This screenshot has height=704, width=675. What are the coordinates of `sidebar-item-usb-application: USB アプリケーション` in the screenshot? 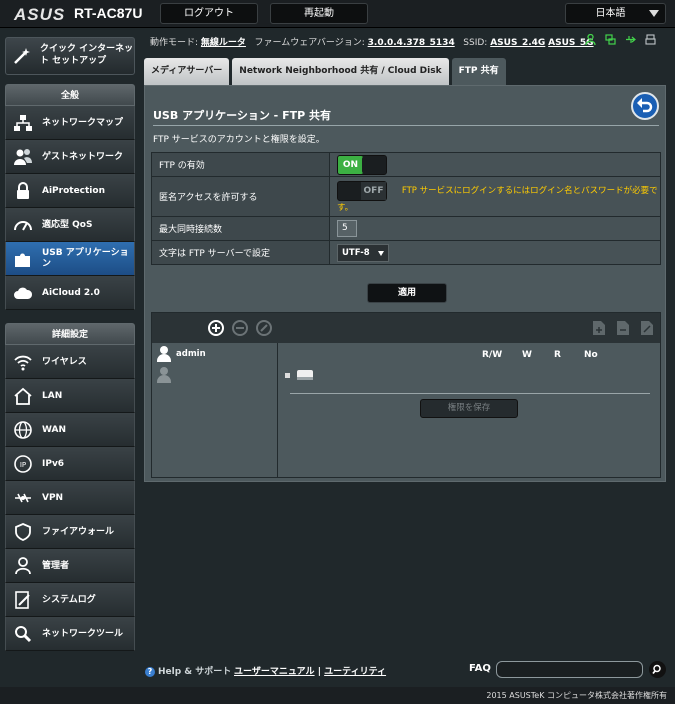 It's located at (70, 259).